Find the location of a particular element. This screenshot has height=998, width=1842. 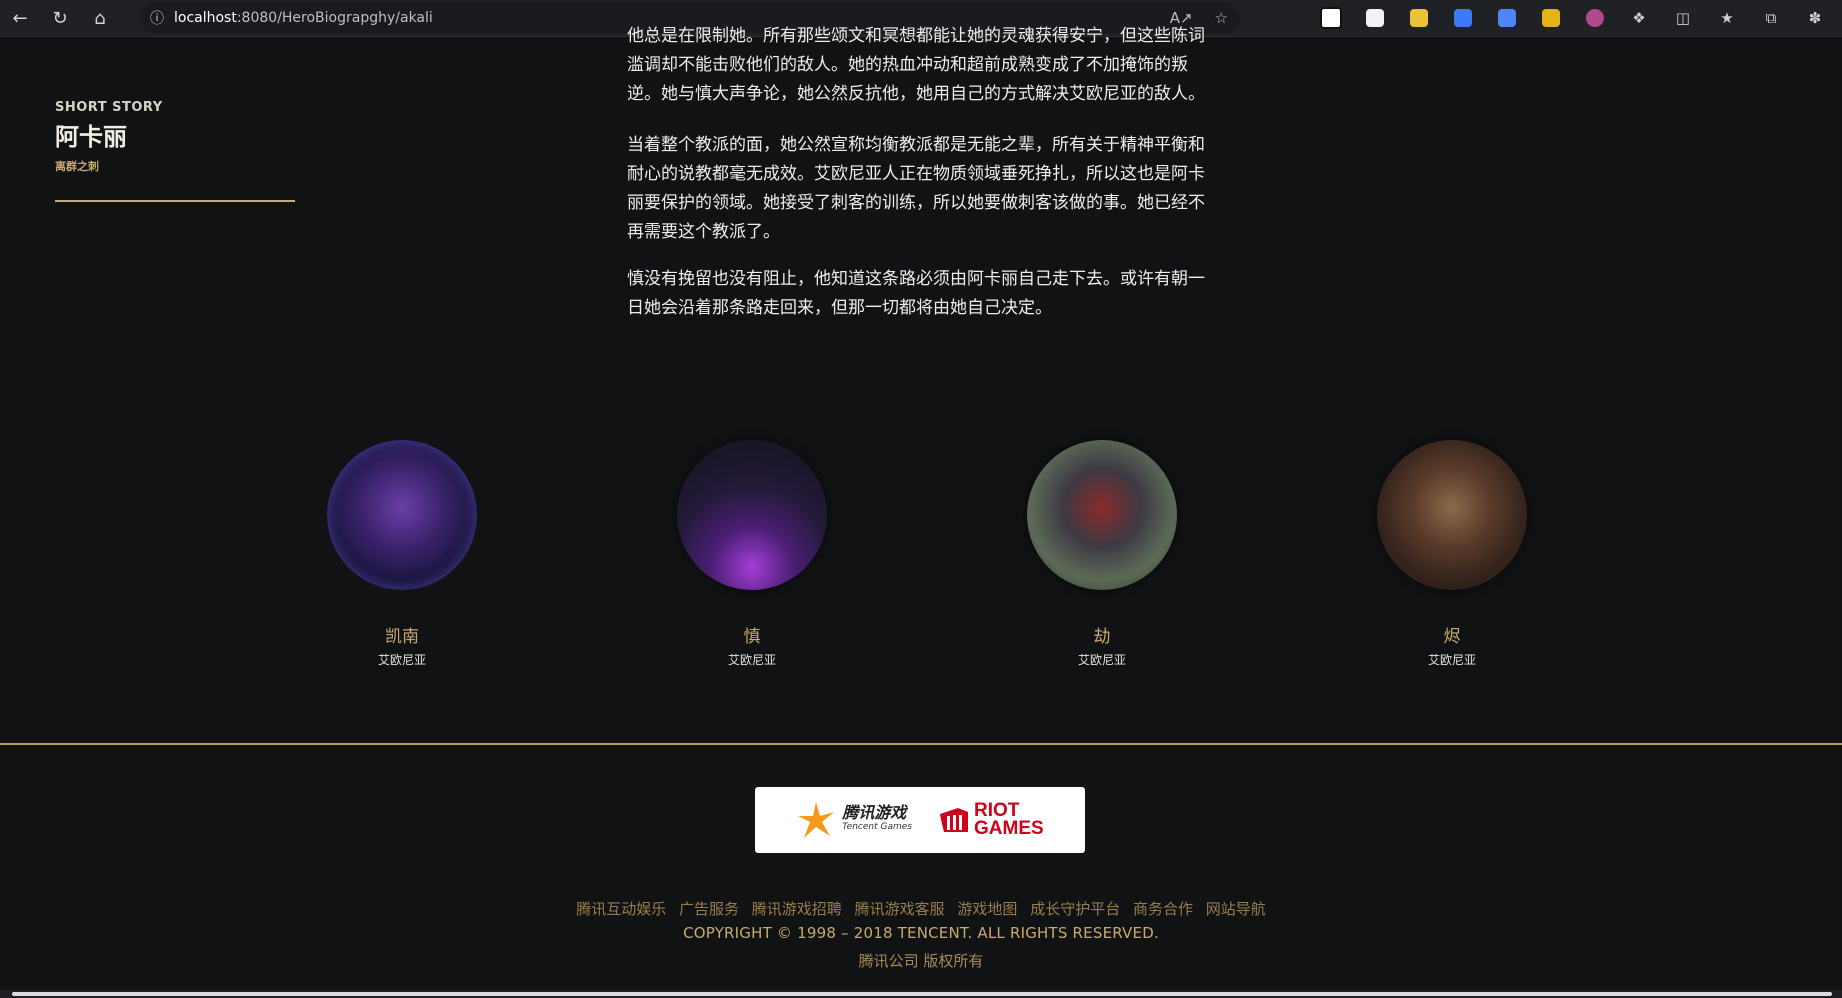

champion-title: 离群之刺 is located at coordinates (77, 166).